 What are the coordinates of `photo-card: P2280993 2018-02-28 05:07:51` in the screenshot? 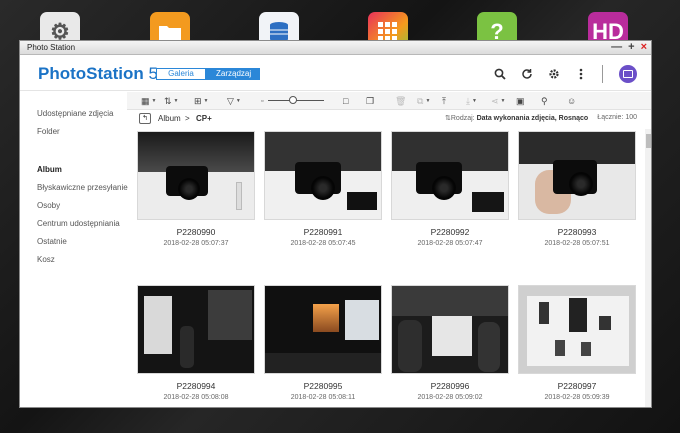 It's located at (577, 189).